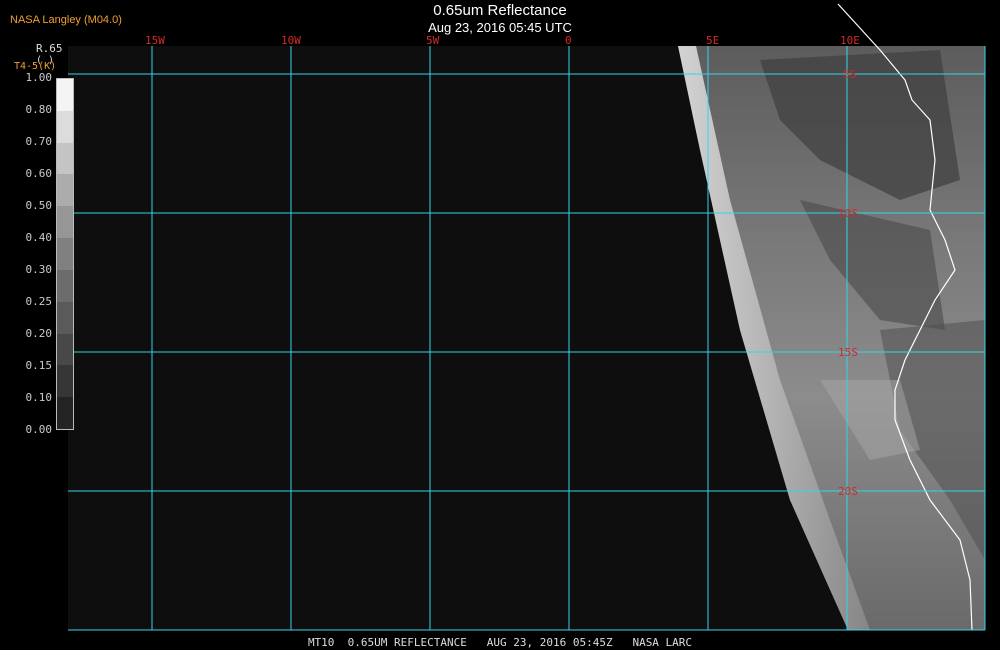 Image resolution: width=1000 pixels, height=650 pixels. Describe the element at coordinates (568, 40) in the screenshot. I see `lon-label: 0` at that location.